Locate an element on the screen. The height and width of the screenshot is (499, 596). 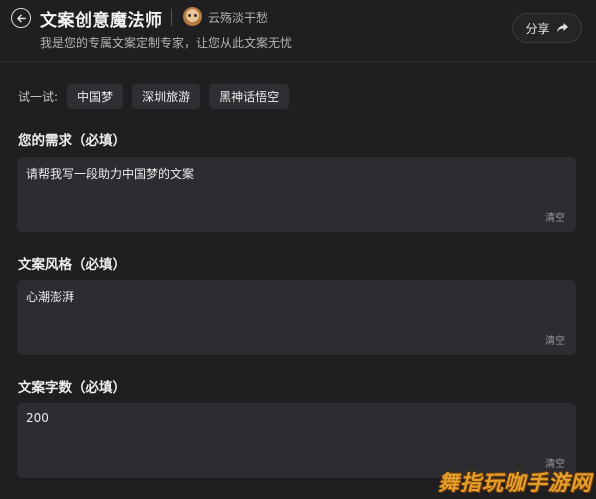
header-divider is located at coordinates (171, 17).